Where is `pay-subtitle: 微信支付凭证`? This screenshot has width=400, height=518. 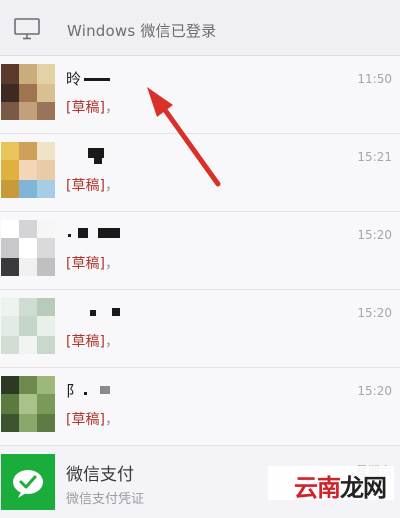
pay-subtitle: 微信支付凭证 is located at coordinates (105, 499).